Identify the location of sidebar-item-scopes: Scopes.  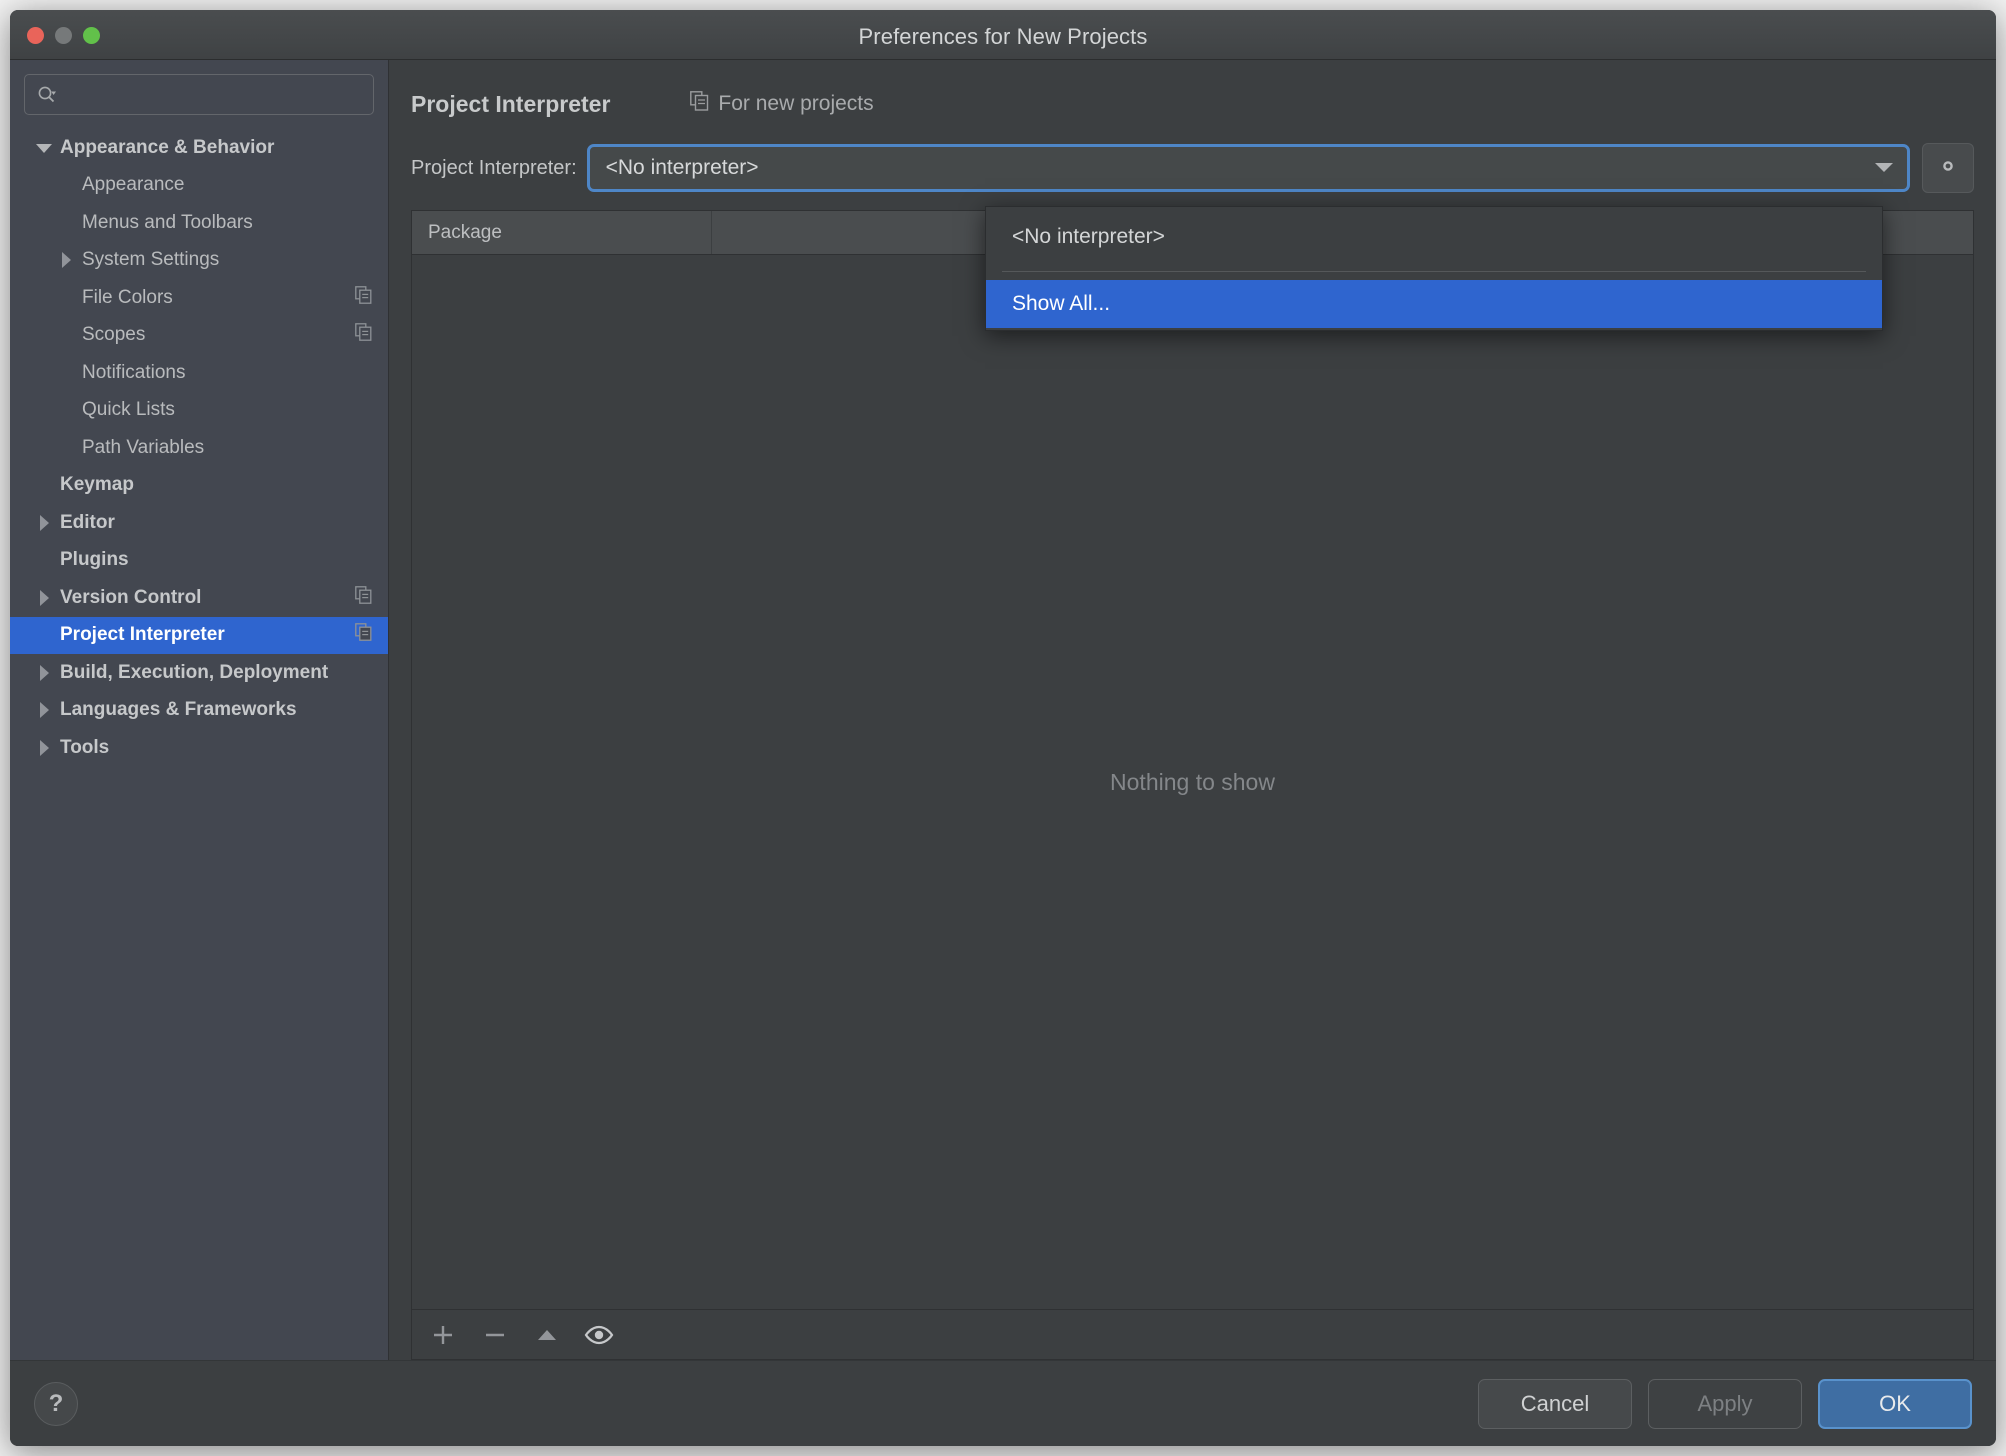
(199, 336).